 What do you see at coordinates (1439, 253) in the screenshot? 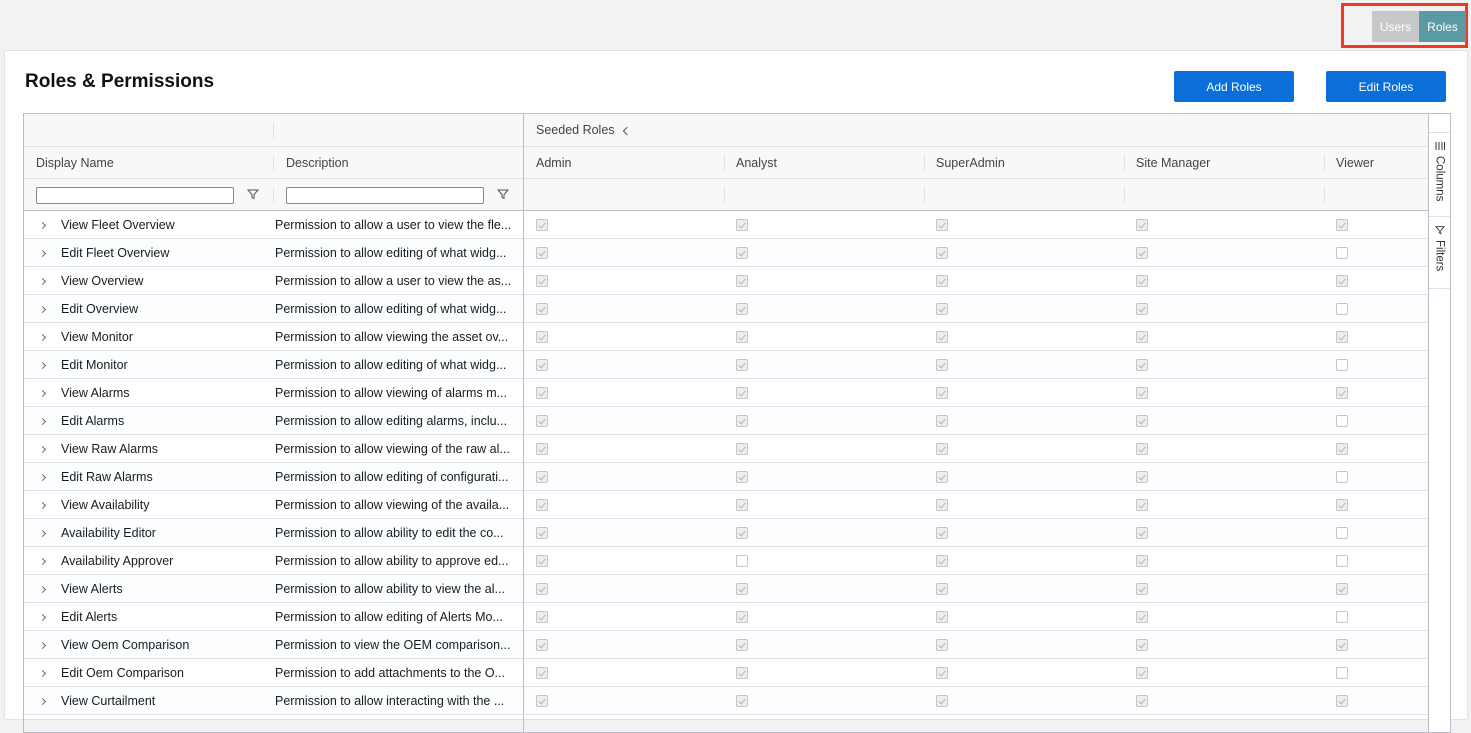
I see `filters-panel-button: Filters` at bounding box center [1439, 253].